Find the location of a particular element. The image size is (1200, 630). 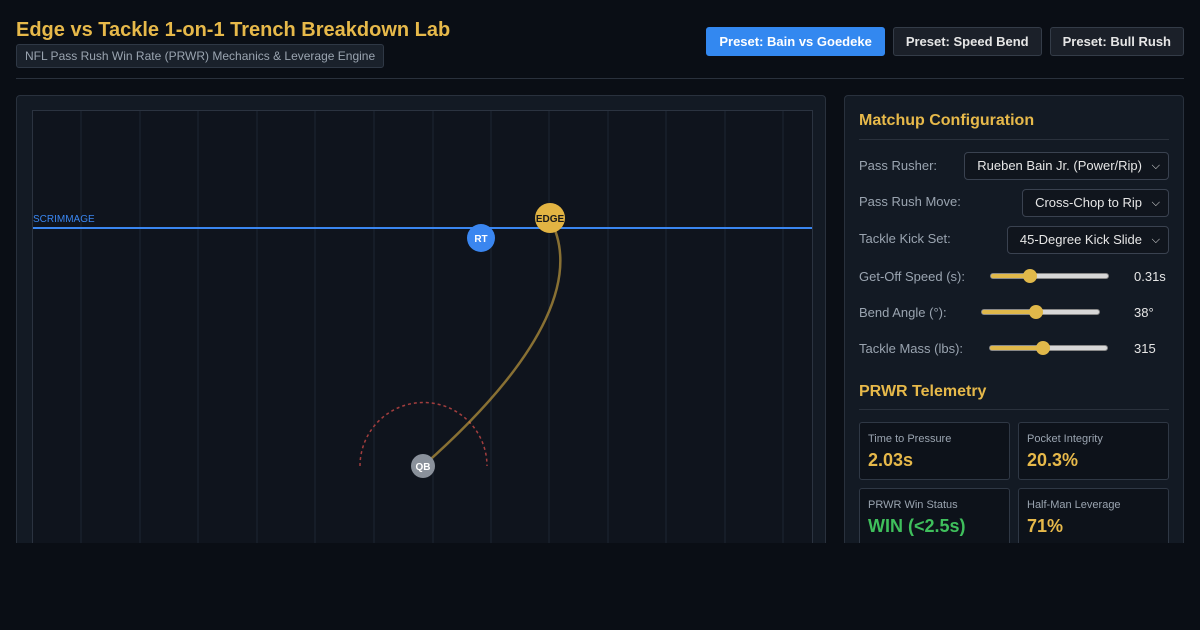

preset-bain-vs-goedeke-button: Preset: Bain vs Goedeke is located at coordinates (795, 41).